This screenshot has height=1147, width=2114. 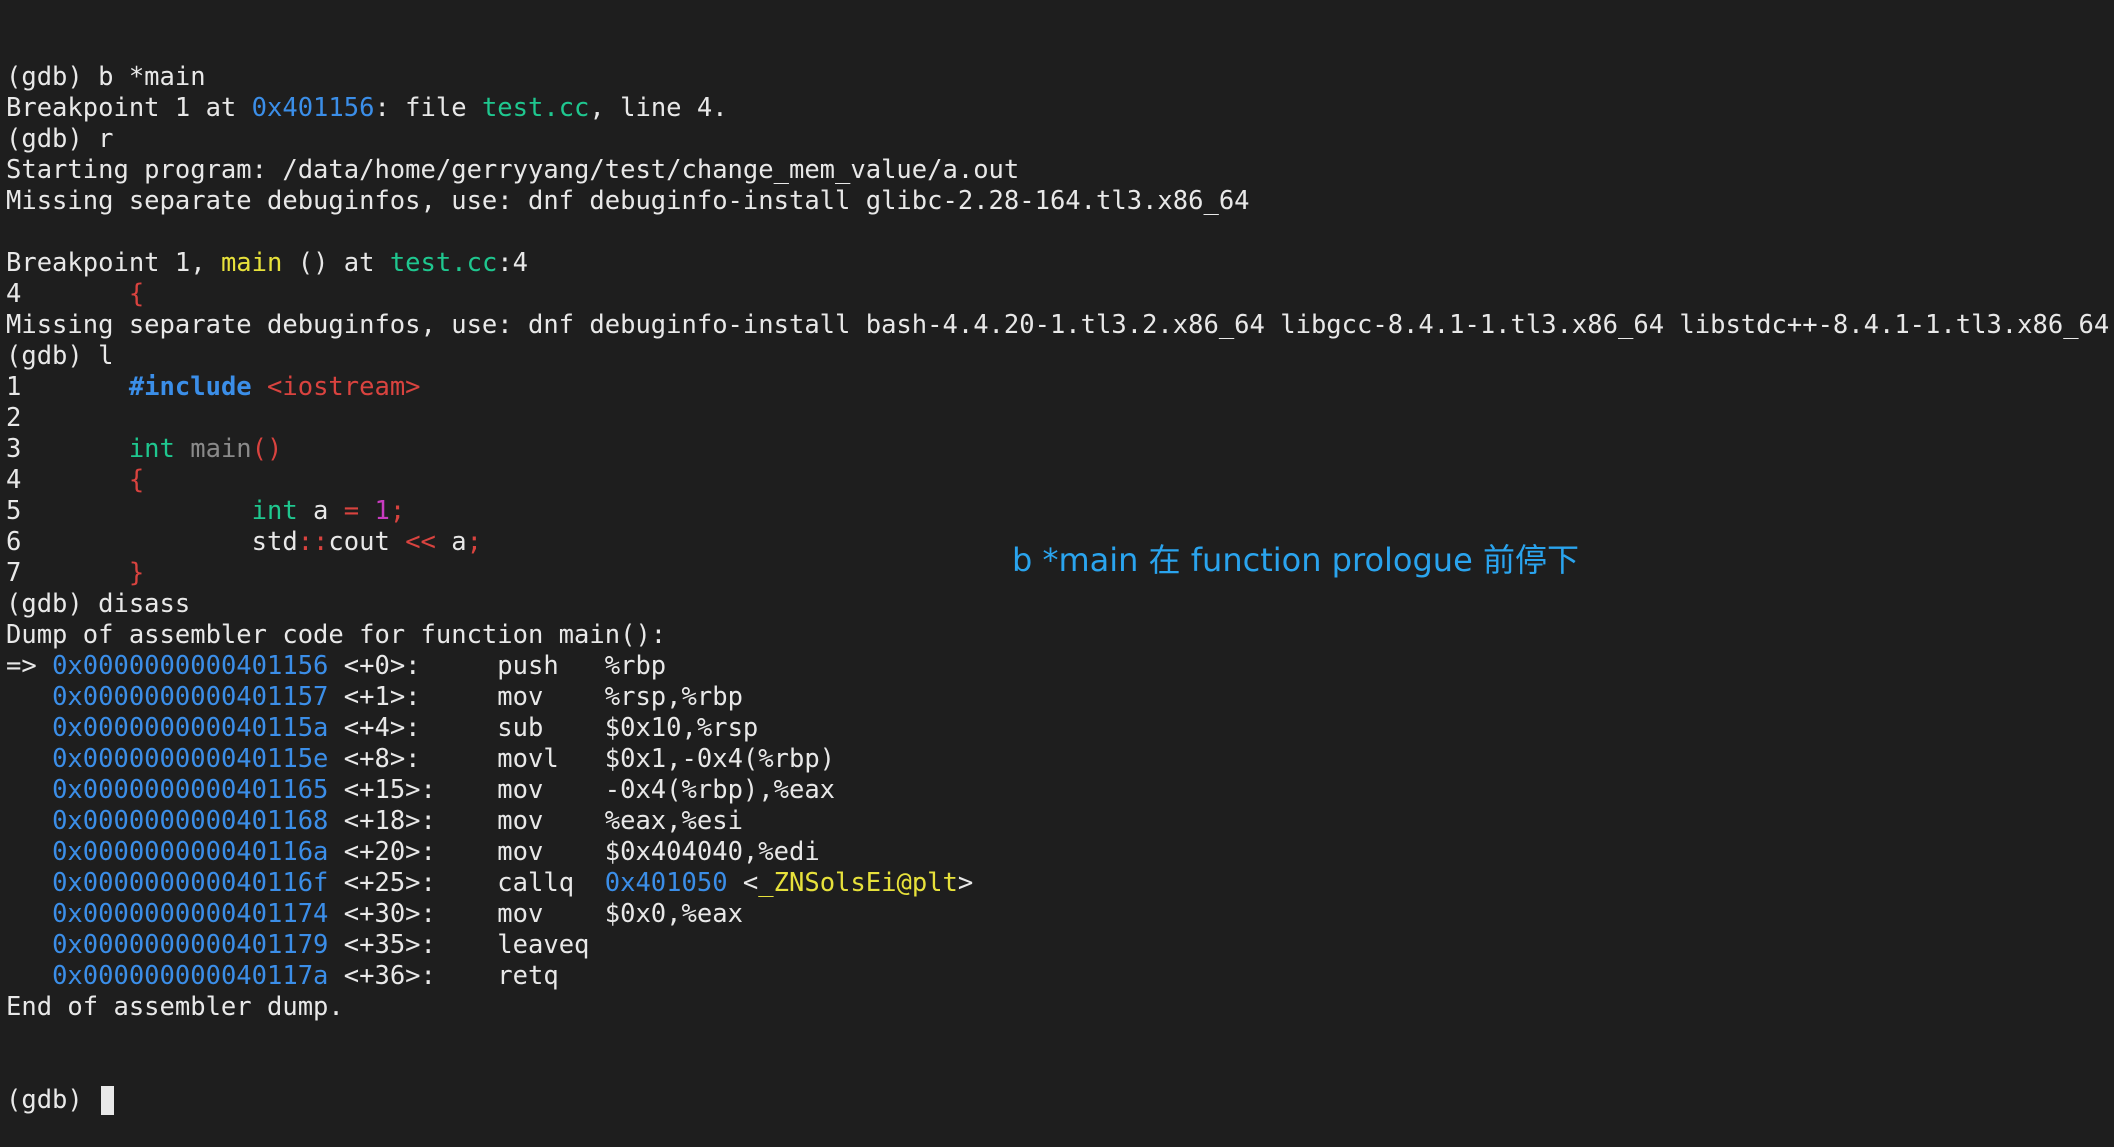 I want to click on line-text-segment: _ZNSolsEi@plt, so click(x=858, y=883).